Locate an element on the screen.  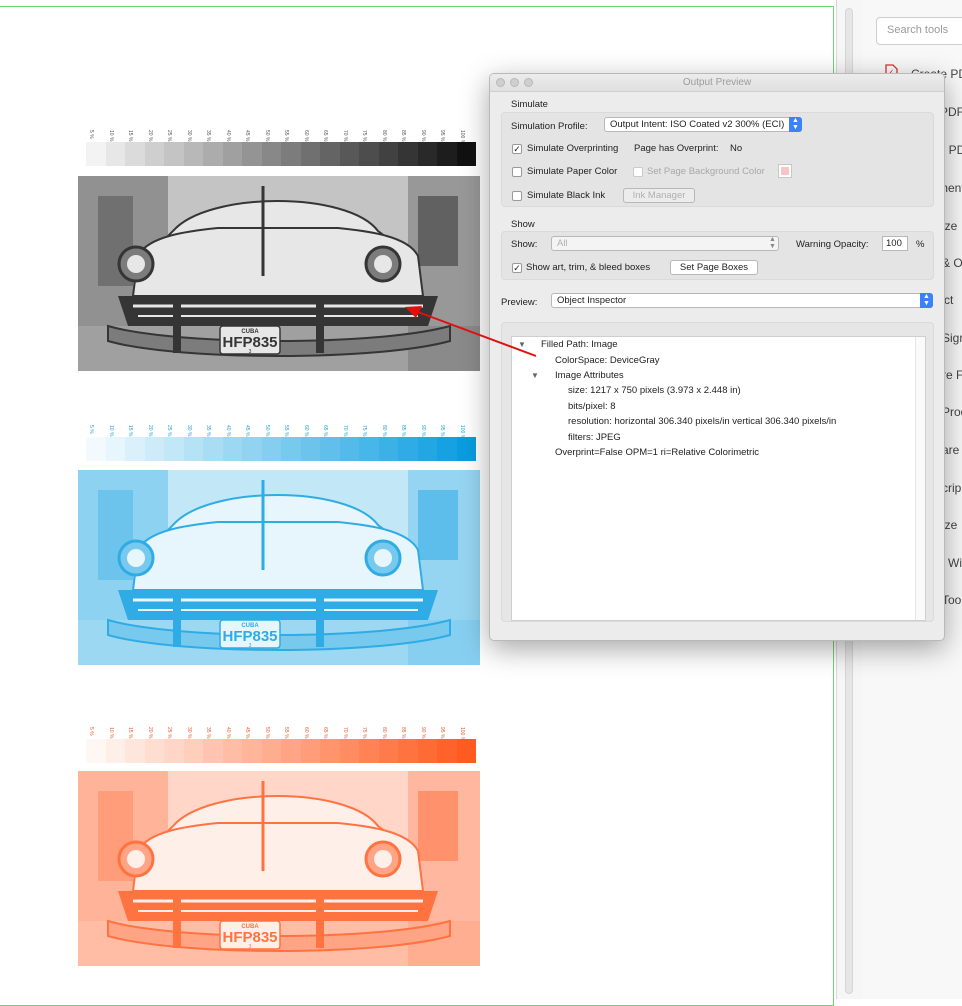
tree-colorspace: ColorSpace: DeviceGray is located at coordinates (607, 360).